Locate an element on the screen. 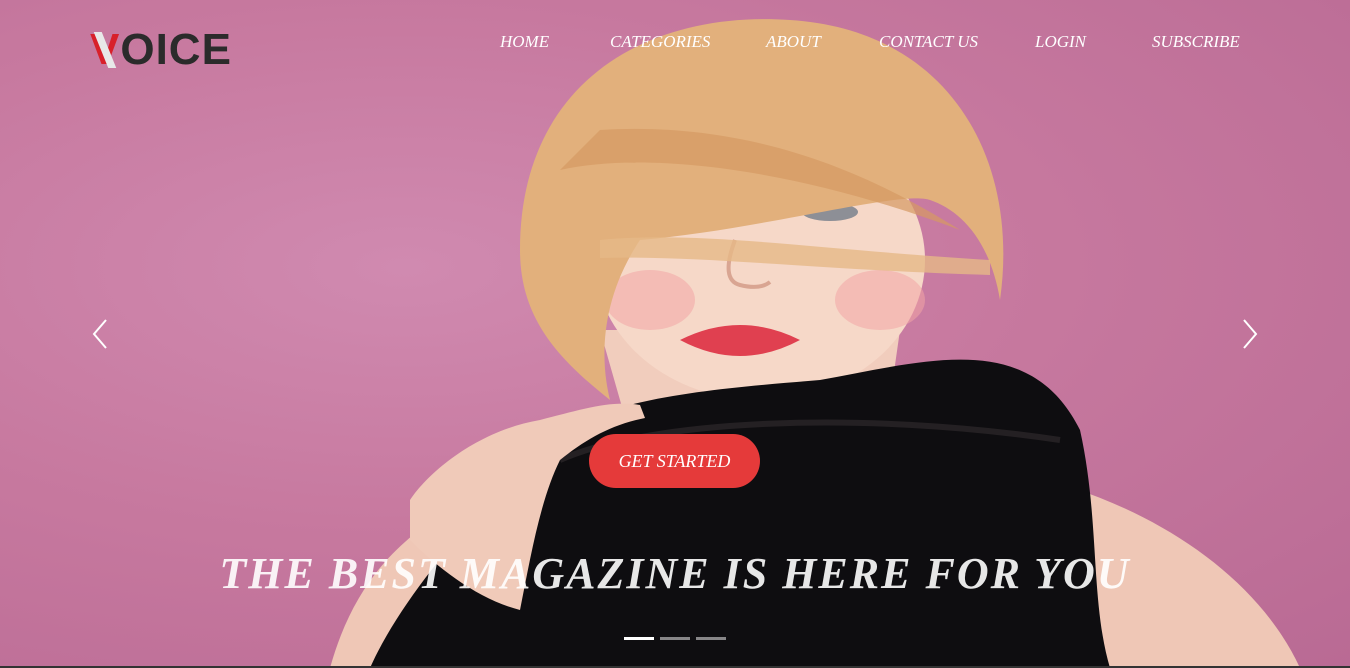  carousel-indicators is located at coordinates (675, 638).